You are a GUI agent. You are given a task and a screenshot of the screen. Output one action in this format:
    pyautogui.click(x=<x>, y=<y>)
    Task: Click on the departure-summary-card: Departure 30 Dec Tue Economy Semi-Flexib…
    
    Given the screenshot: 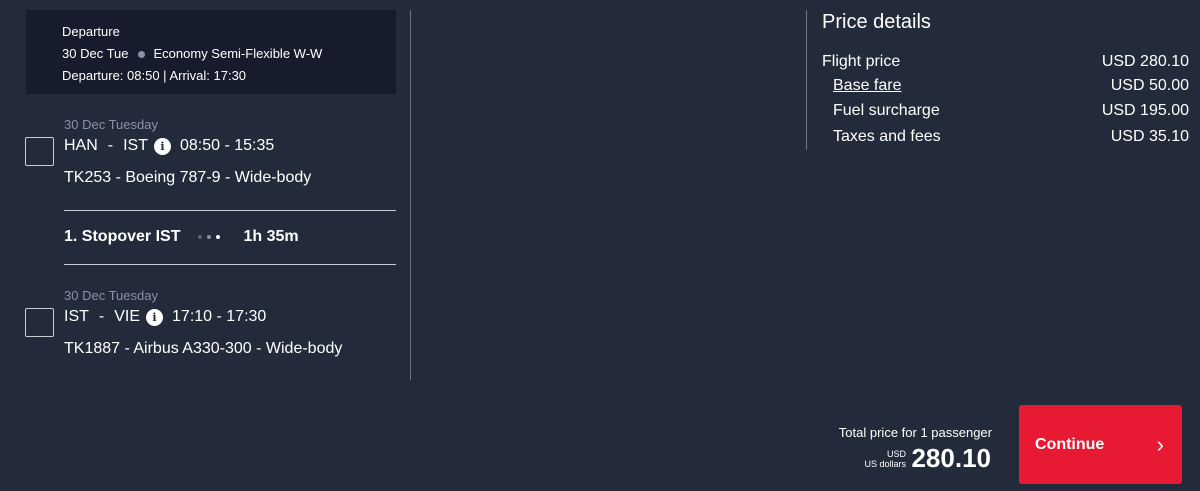 What is the action you would take?
    pyautogui.click(x=211, y=52)
    